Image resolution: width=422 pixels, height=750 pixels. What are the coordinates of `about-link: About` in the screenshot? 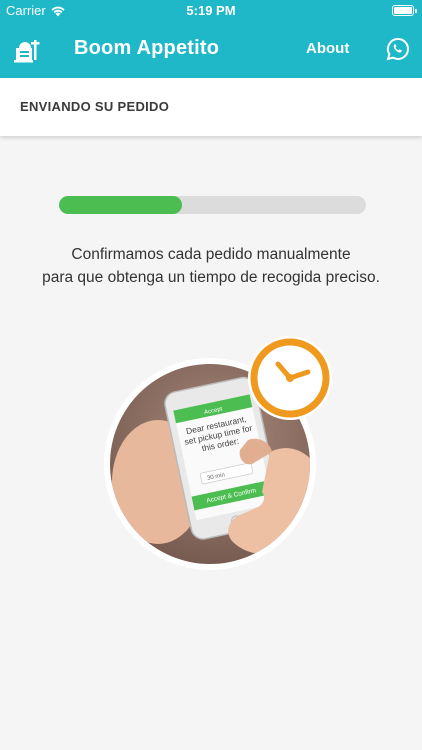 It's located at (327, 48).